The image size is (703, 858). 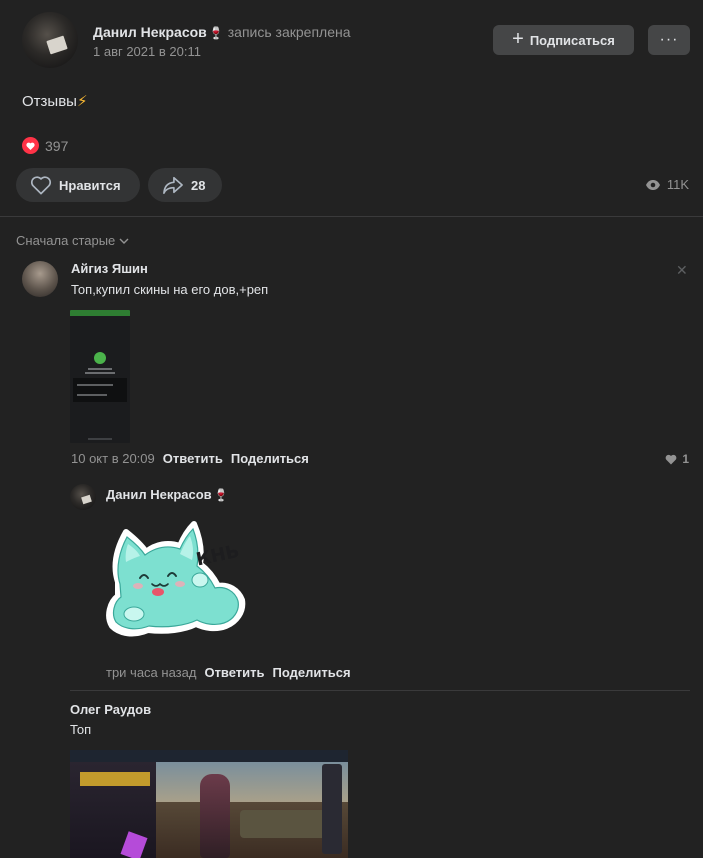 I want to click on author-avatar, so click(x=50, y=40).